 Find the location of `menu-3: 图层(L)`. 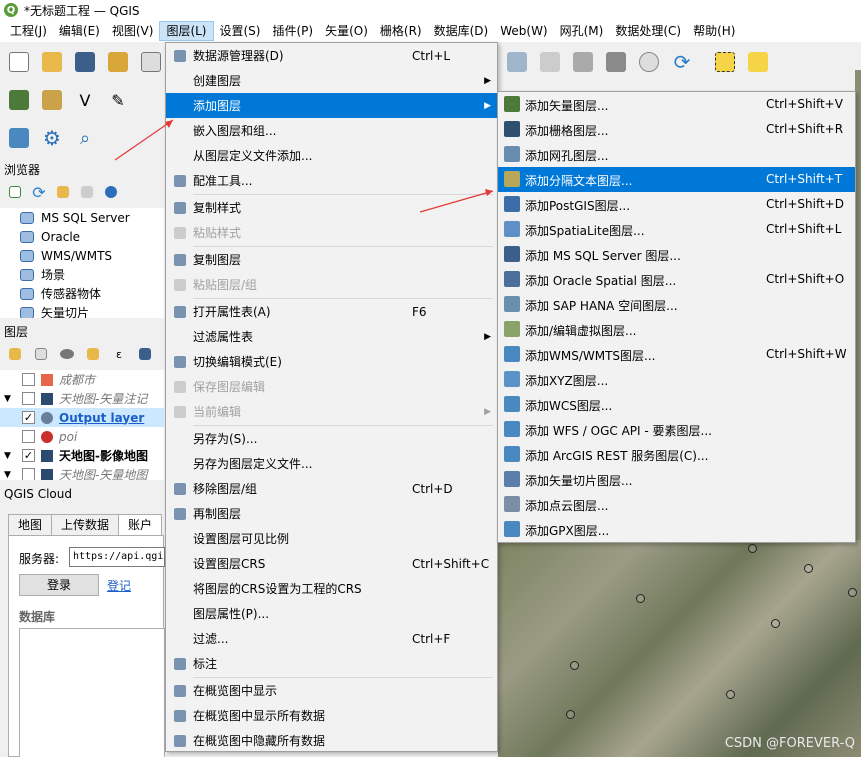

menu-3: 图层(L) is located at coordinates (186, 31).